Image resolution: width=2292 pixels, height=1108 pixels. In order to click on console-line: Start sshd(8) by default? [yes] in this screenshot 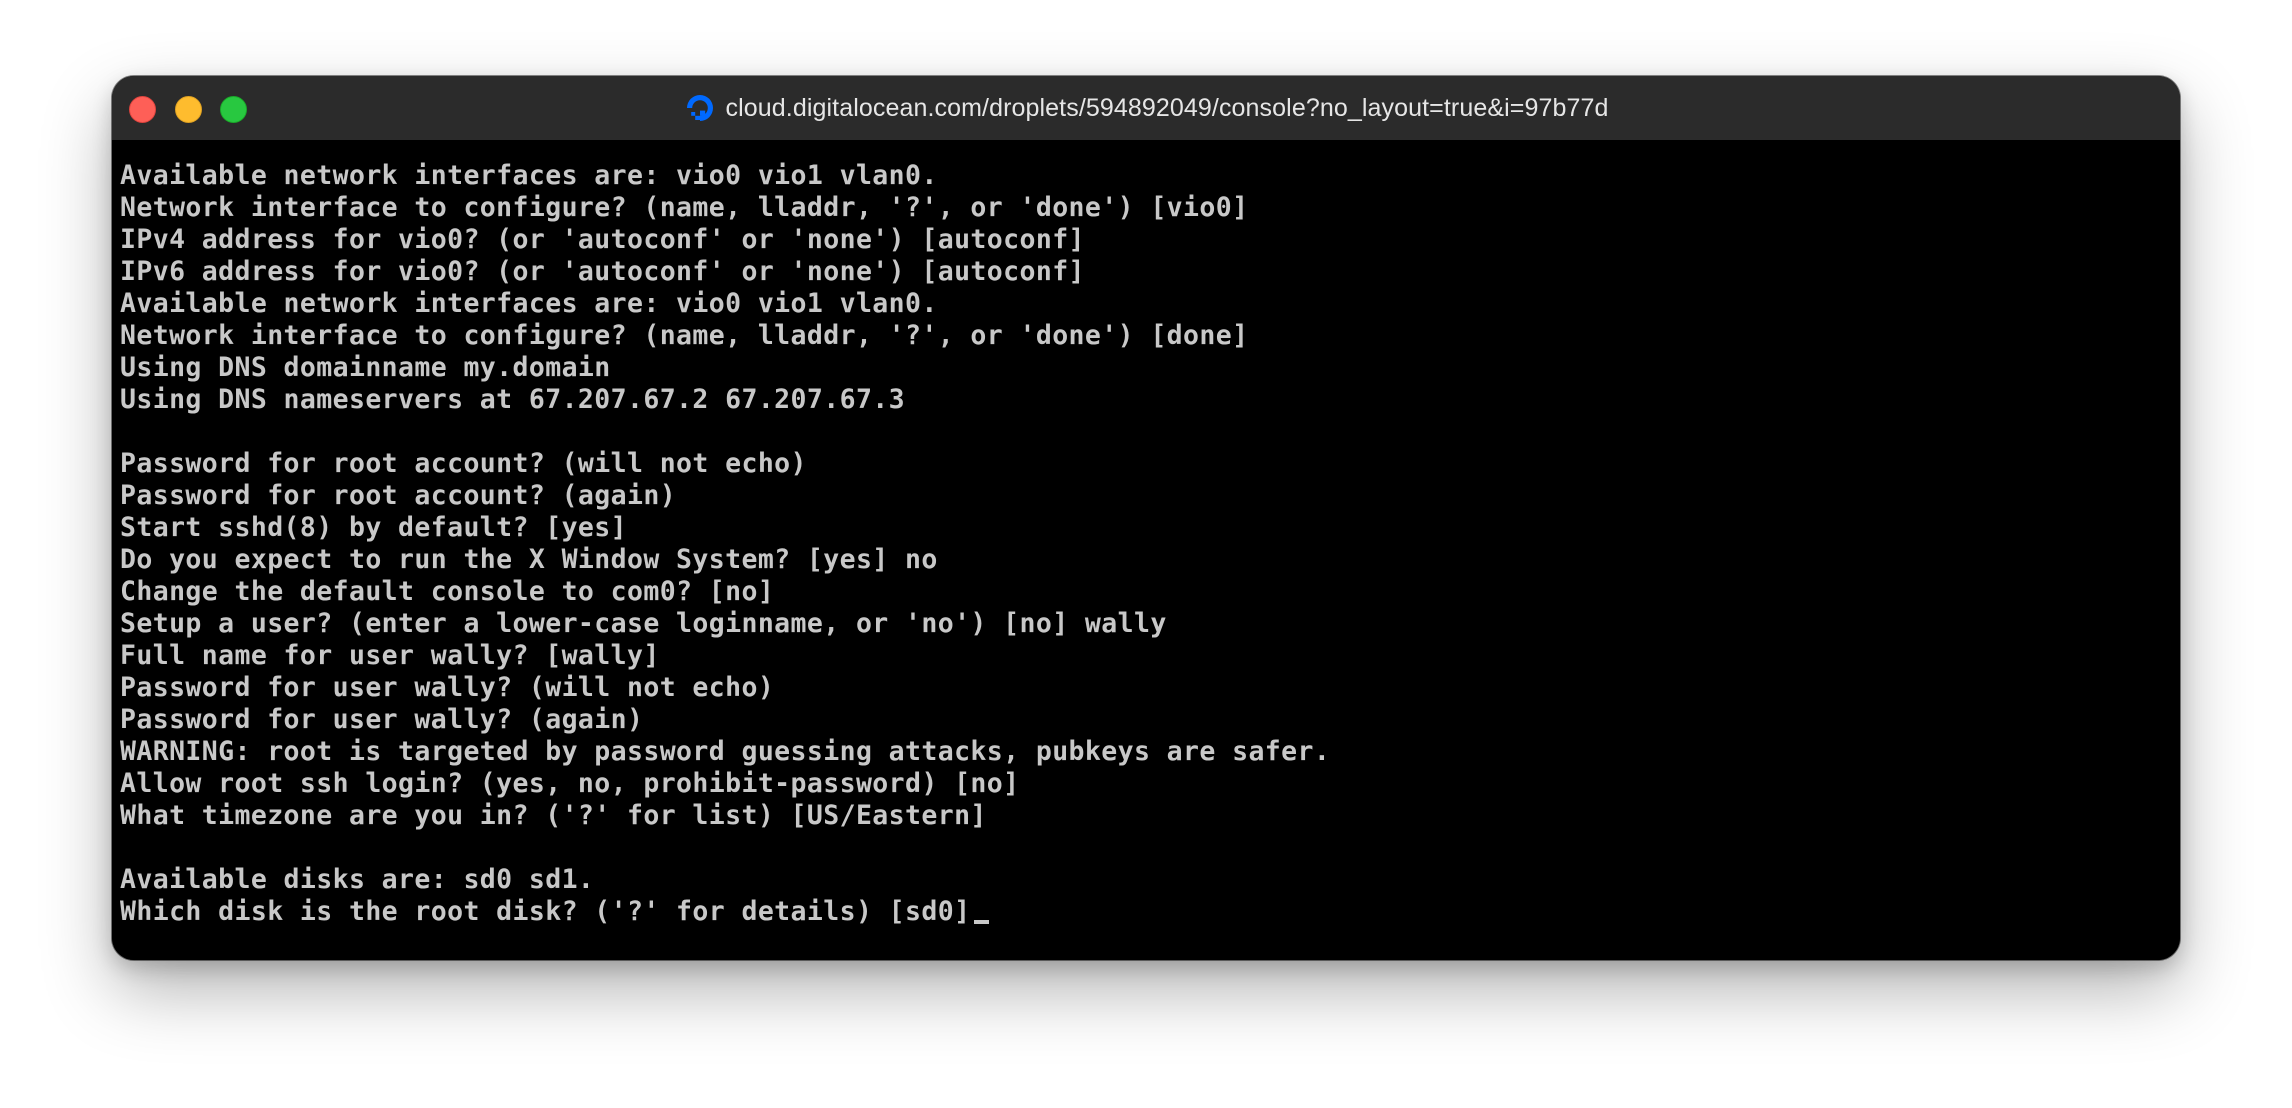, I will do `click(373, 527)`.